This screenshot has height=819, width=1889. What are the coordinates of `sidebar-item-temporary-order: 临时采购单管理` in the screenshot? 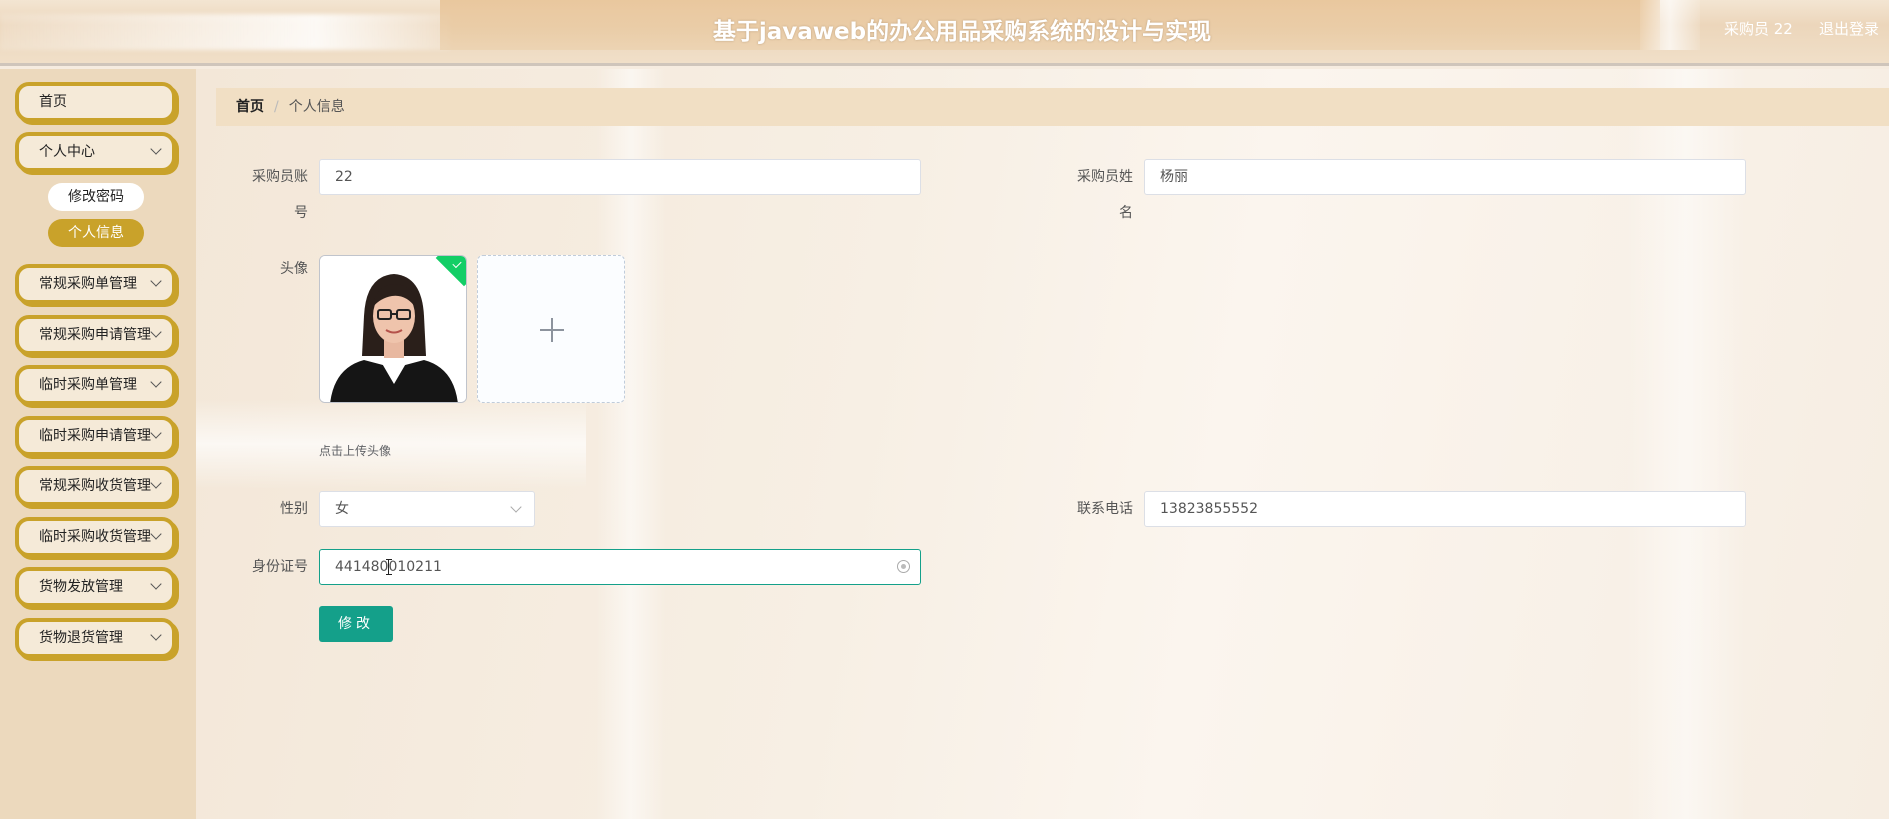 It's located at (95, 385).